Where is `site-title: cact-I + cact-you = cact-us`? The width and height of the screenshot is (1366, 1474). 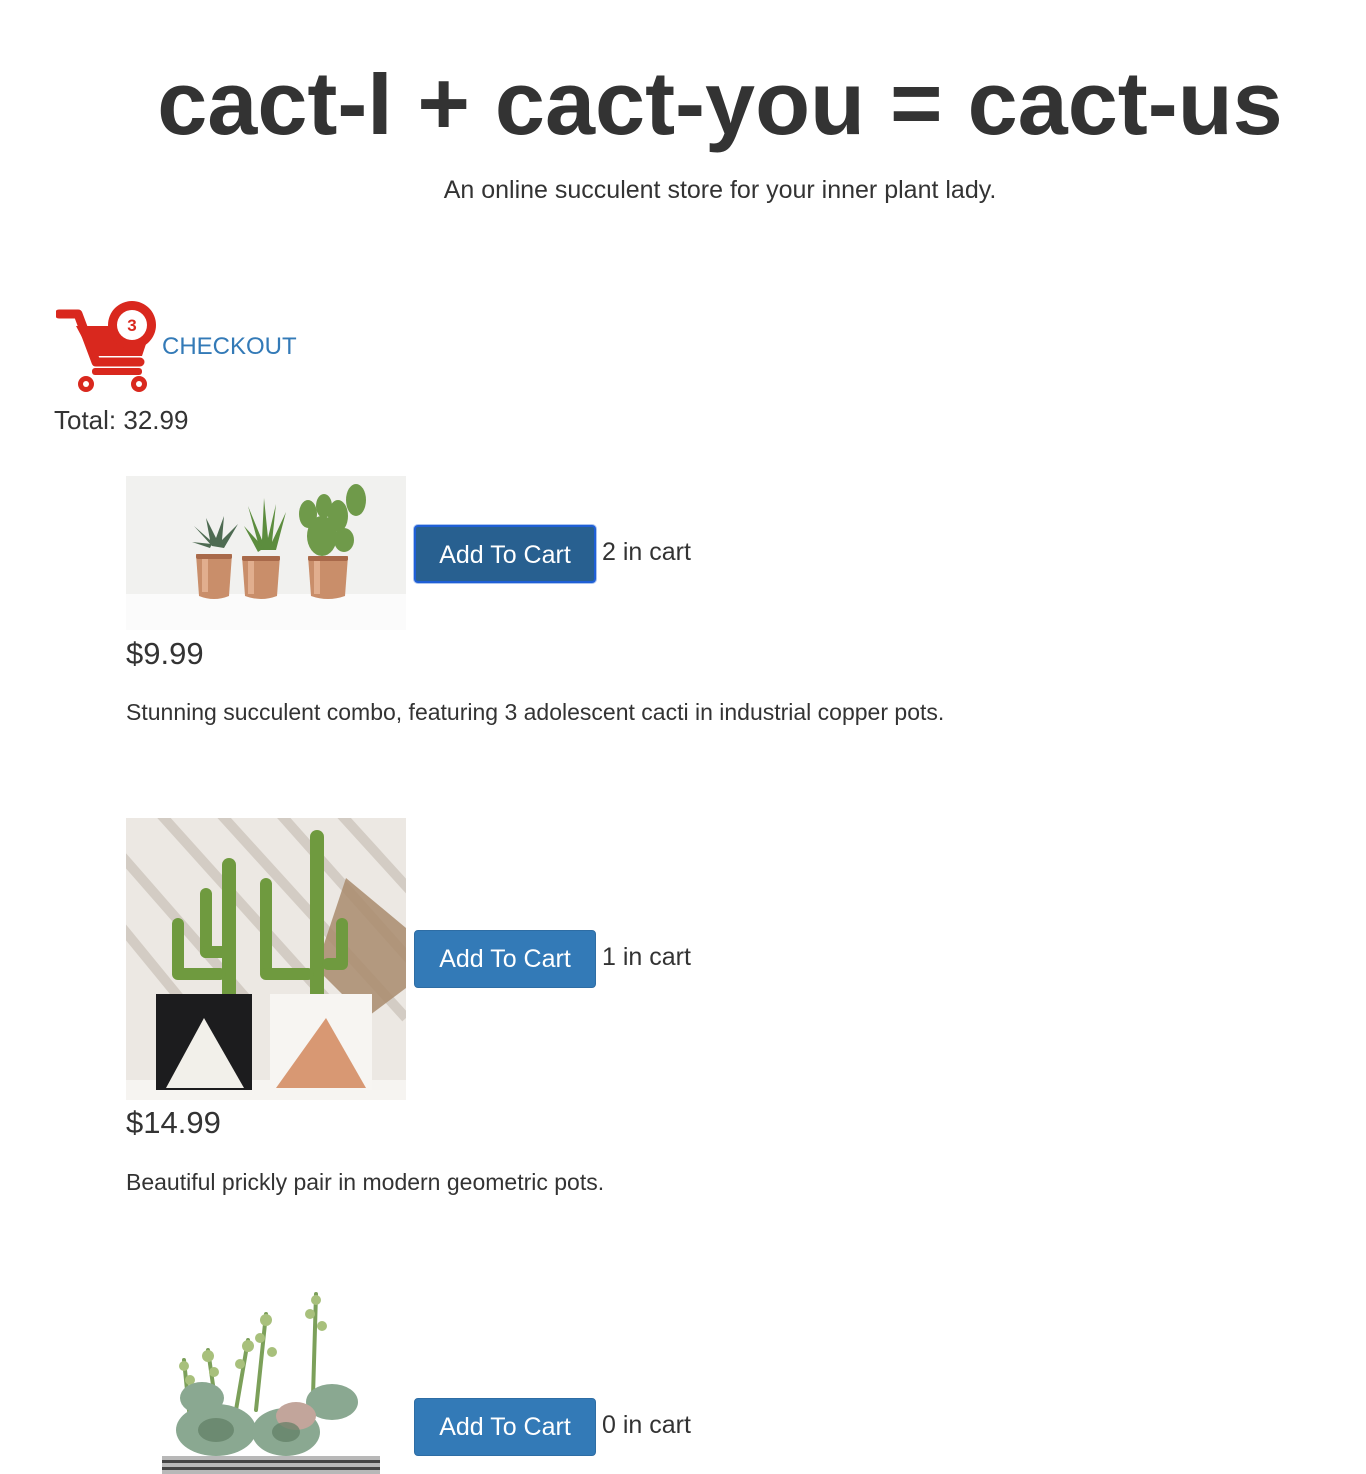
site-title: cact-I + cact-you = cact-us is located at coordinates (720, 104).